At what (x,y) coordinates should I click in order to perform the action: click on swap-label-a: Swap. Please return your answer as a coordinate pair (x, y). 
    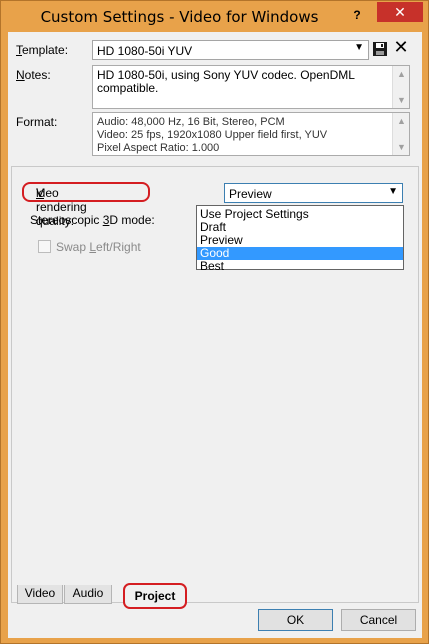
    Looking at the image, I should click on (73, 247).